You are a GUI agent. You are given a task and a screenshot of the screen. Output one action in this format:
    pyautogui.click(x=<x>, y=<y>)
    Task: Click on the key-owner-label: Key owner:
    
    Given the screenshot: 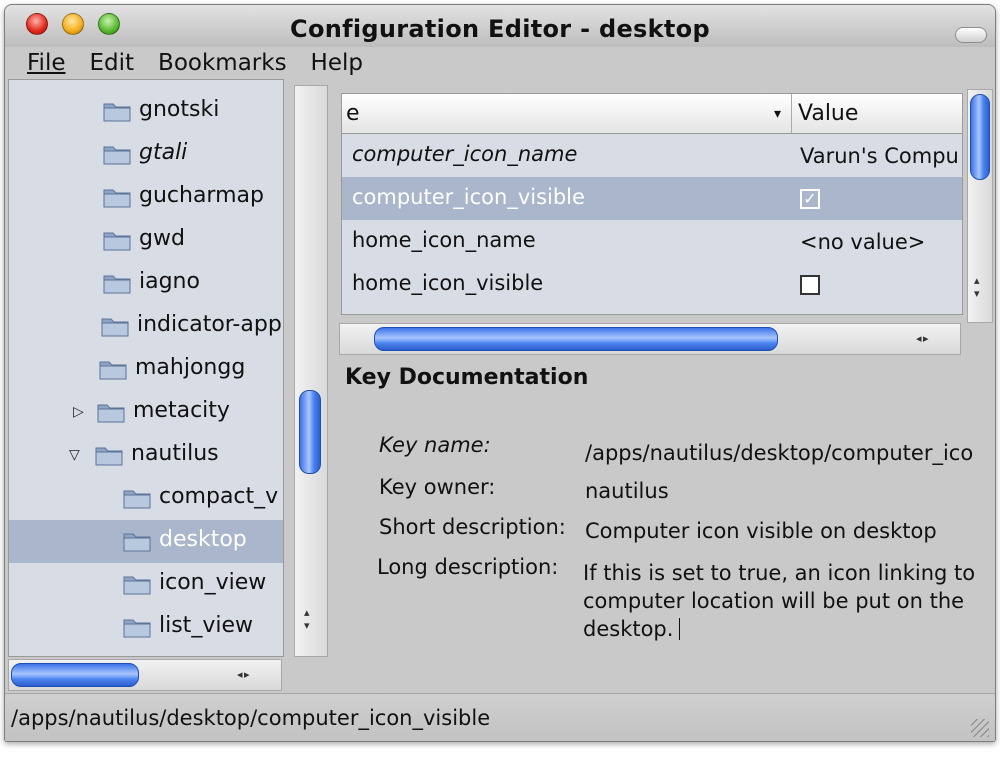 What is the action you would take?
    pyautogui.click(x=437, y=487)
    